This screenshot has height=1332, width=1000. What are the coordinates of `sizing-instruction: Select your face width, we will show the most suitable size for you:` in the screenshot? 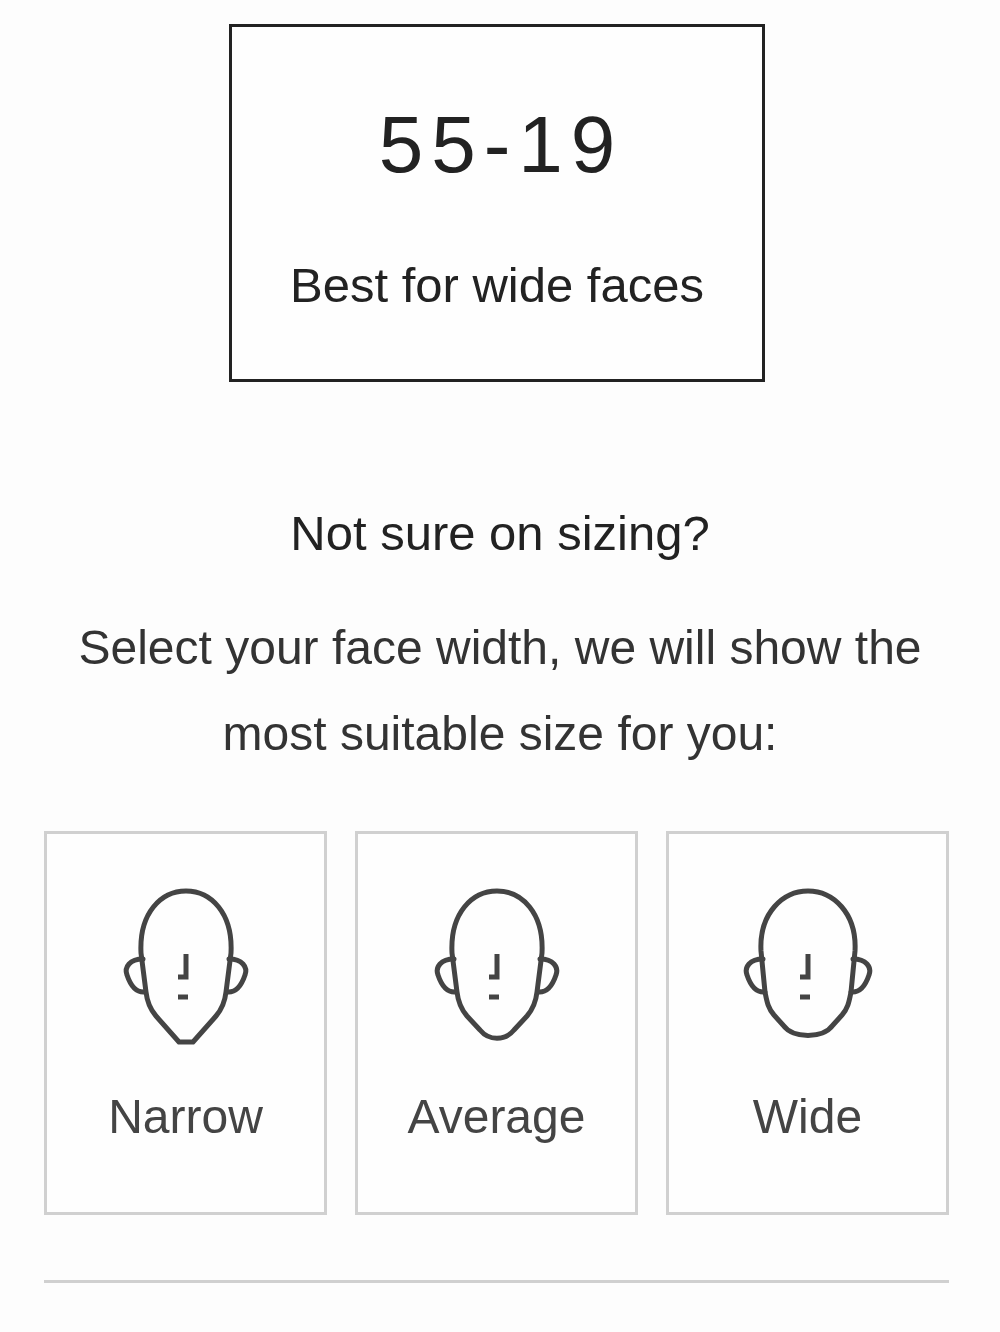 It's located at (500, 691).